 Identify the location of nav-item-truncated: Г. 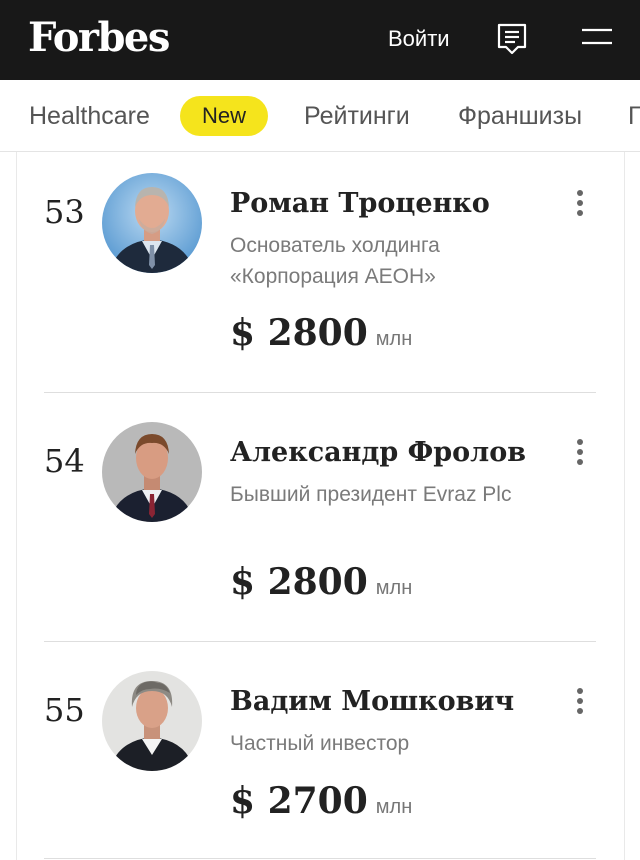
(634, 116).